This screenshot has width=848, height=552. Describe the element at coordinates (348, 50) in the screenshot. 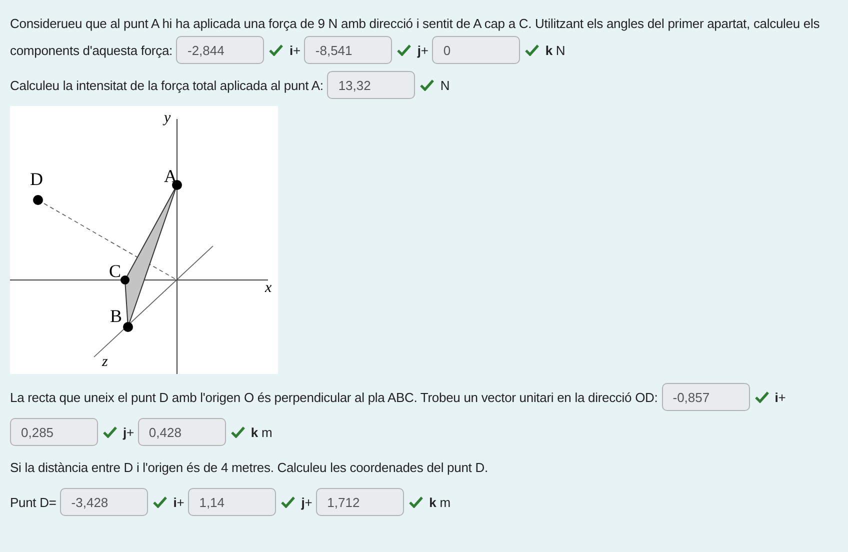

I see `answer-field: -8,541` at that location.